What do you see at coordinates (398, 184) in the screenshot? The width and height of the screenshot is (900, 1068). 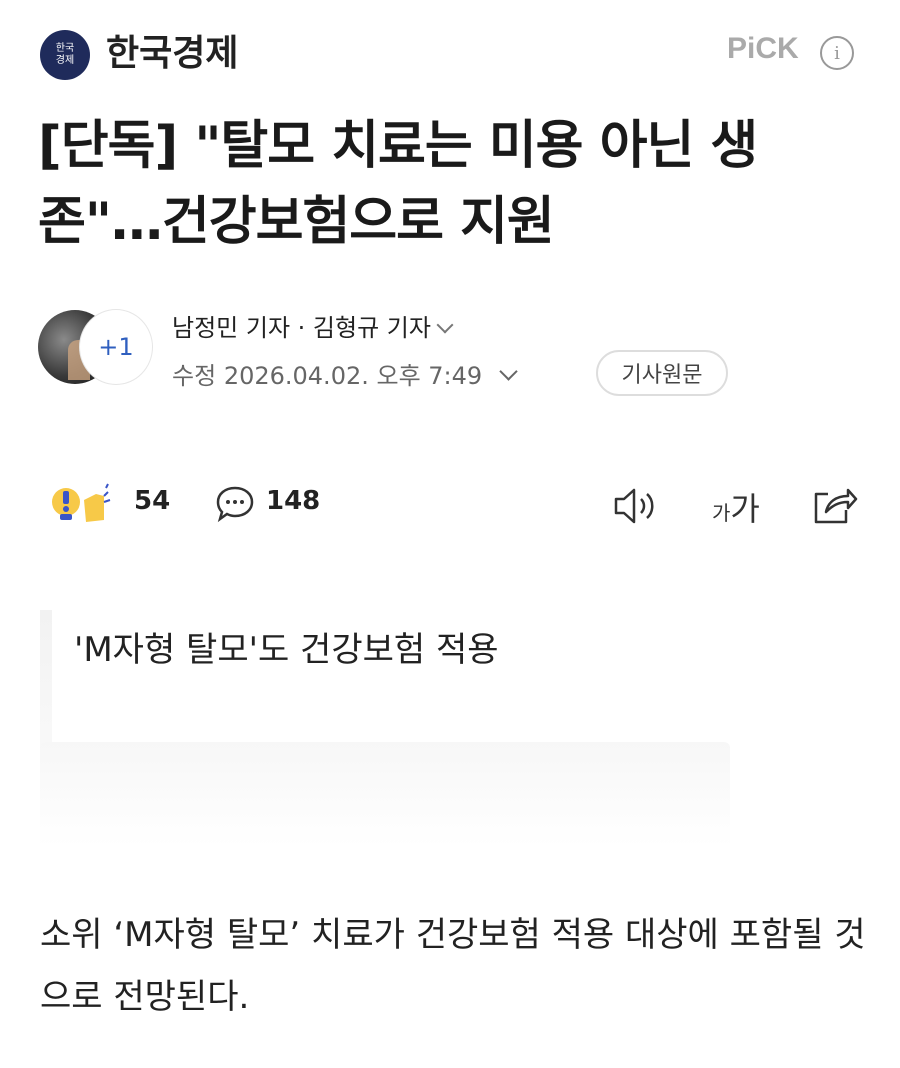 I see `article-title: [단독] "탈모 치료는 미용 아닌 생존"…건강보험으로 지원` at bounding box center [398, 184].